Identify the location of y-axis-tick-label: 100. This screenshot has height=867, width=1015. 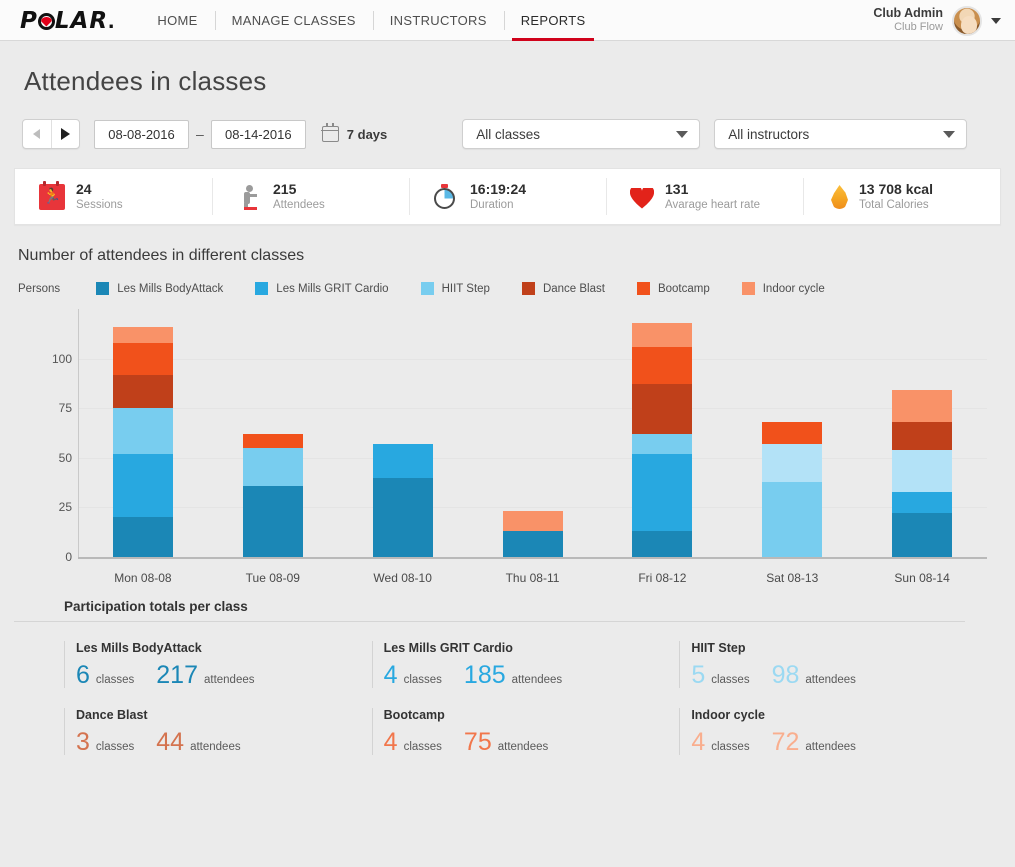
(61, 358).